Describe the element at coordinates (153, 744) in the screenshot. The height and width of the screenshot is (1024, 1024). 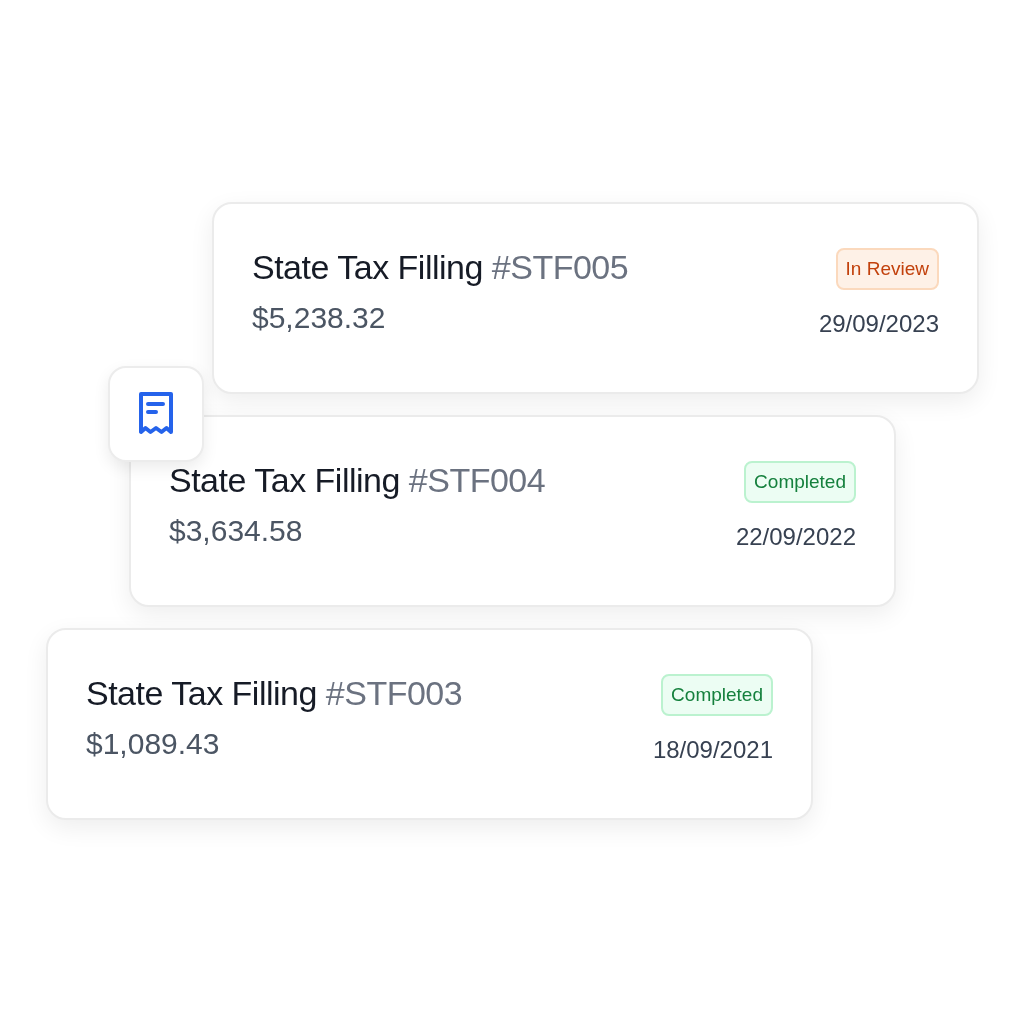
I see `filing-amount: $1,089.43` at that location.